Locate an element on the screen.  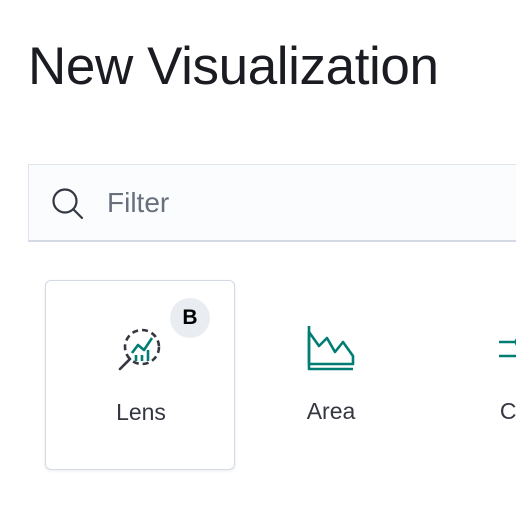
search-input is located at coordinates (307, 203).